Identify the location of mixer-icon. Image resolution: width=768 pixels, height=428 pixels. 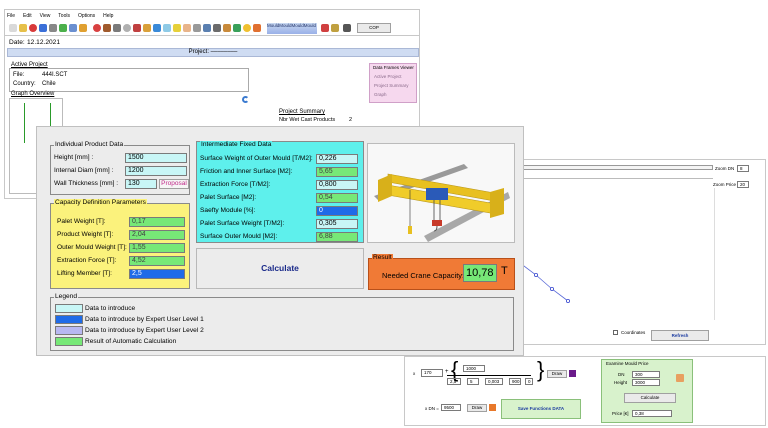
(217, 28).